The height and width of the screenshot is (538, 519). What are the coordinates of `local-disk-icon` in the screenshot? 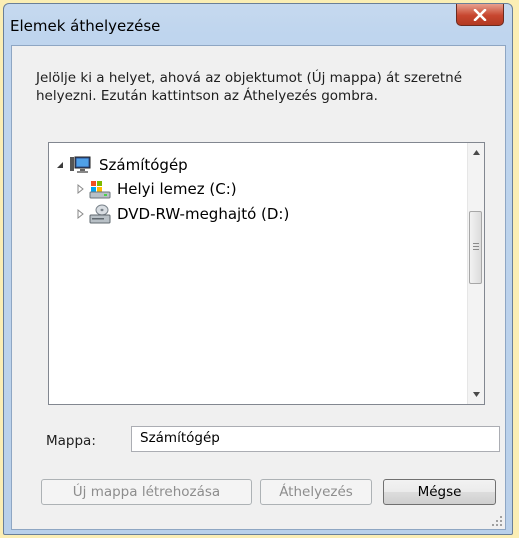 It's located at (100, 190).